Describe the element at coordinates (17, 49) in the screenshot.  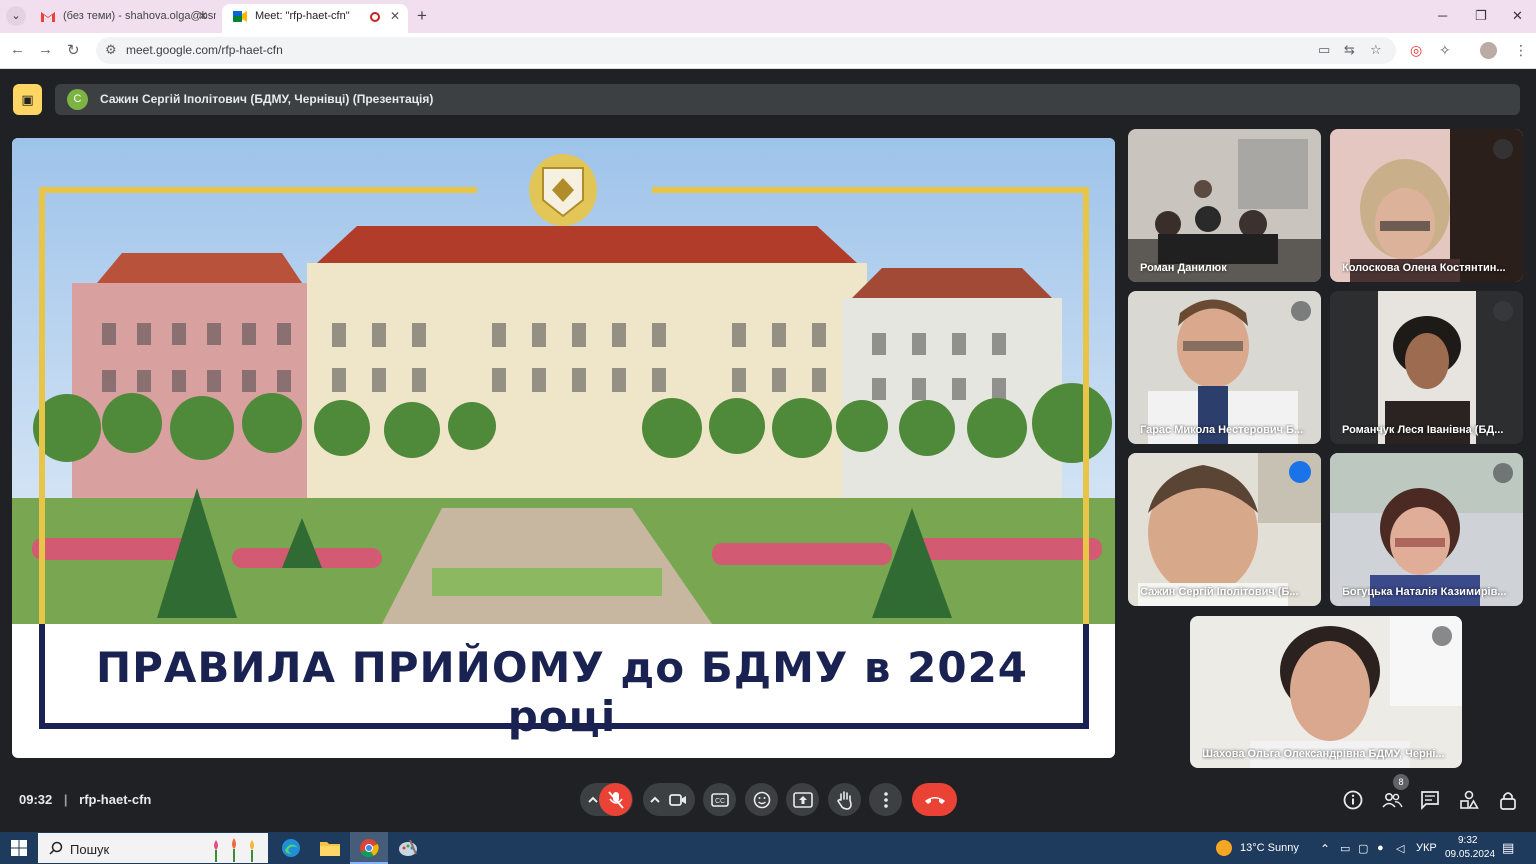
I see `back-icon: ←` at that location.